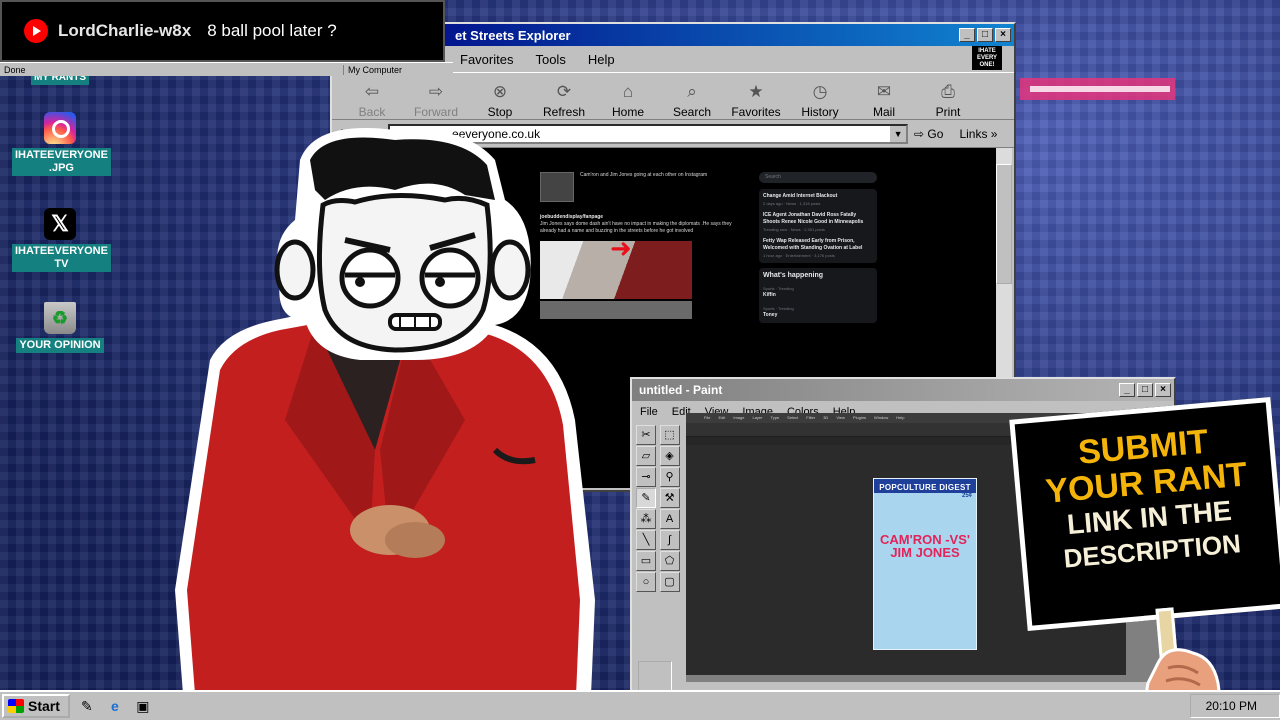 The width and height of the screenshot is (1280, 720). I want to click on paint-titlebar: untitled - Paint _ □ ×, so click(903, 390).